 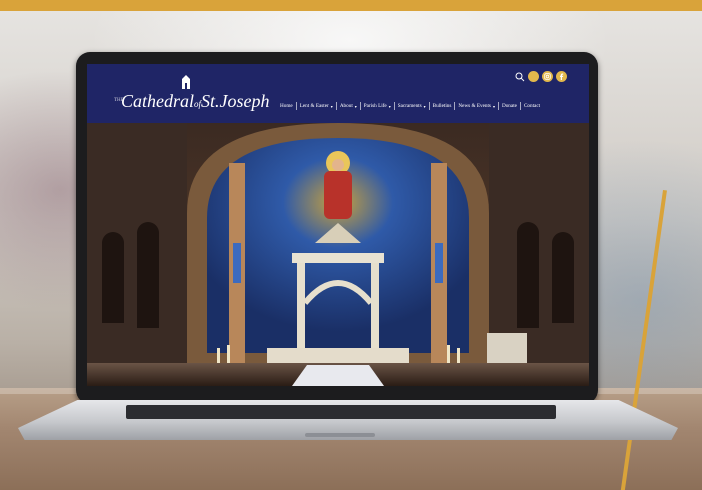 What do you see at coordinates (158, 101) in the screenshot?
I see `logo-main: Cathedral` at bounding box center [158, 101].